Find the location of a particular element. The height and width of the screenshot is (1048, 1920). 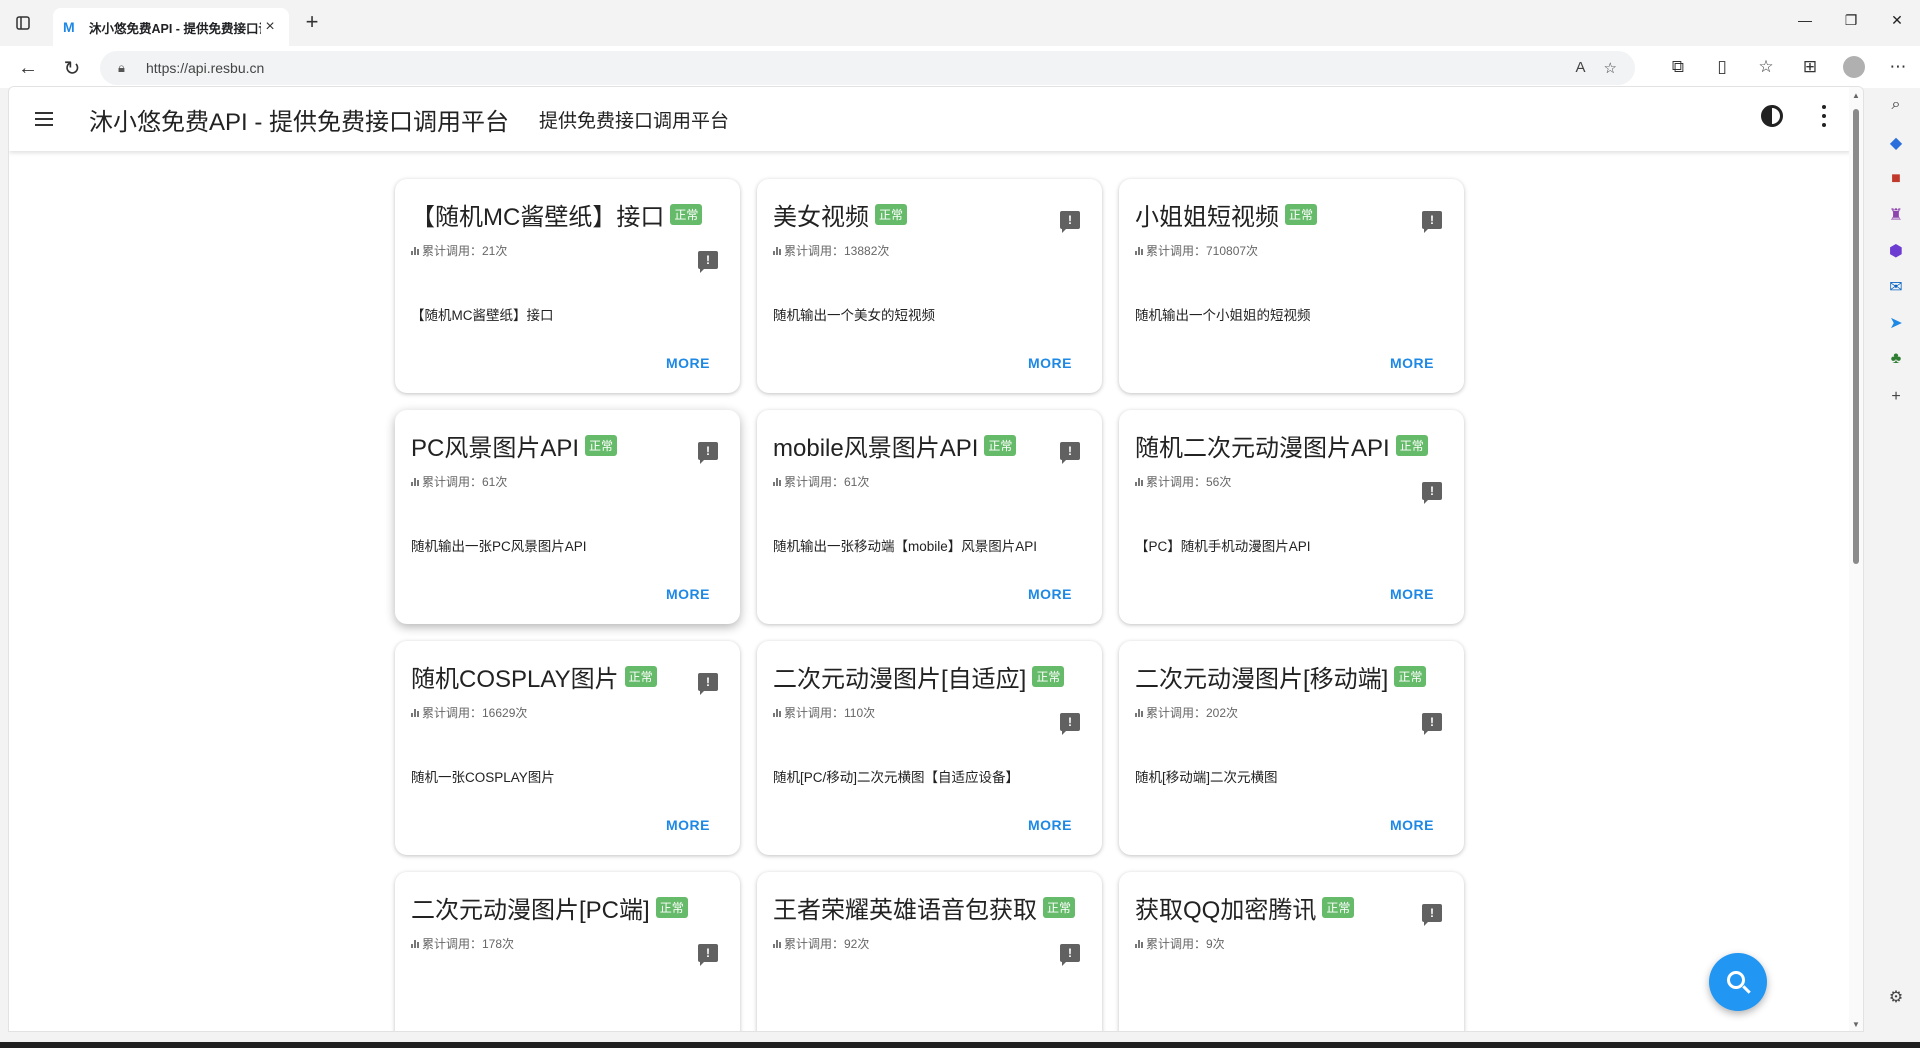

card-title: 小姐姐短视频 is located at coordinates (1207, 214).